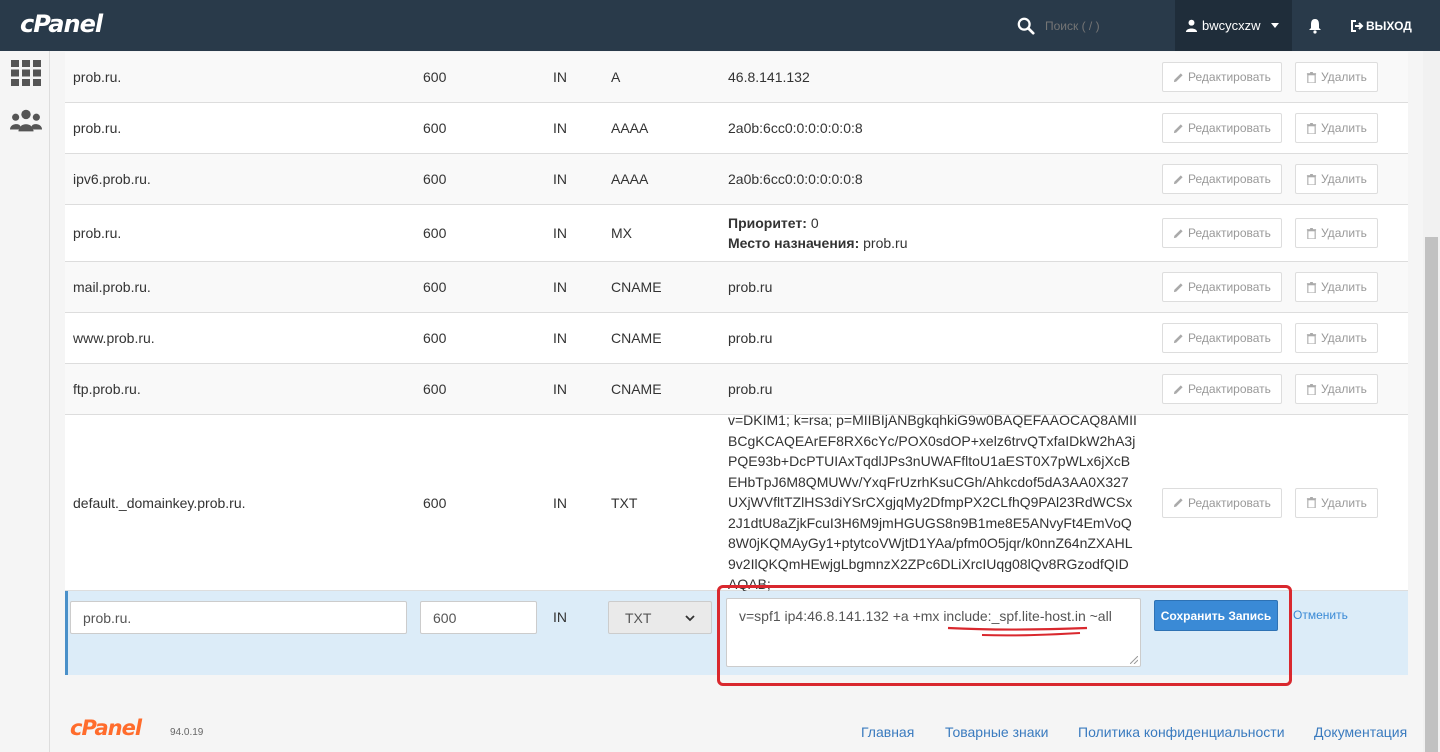 This screenshot has width=1440, height=752. Describe the element at coordinates (795, 179) in the screenshot. I see `record-value: 2a0b:6cc0:0:0:0:0:0:8` at that location.